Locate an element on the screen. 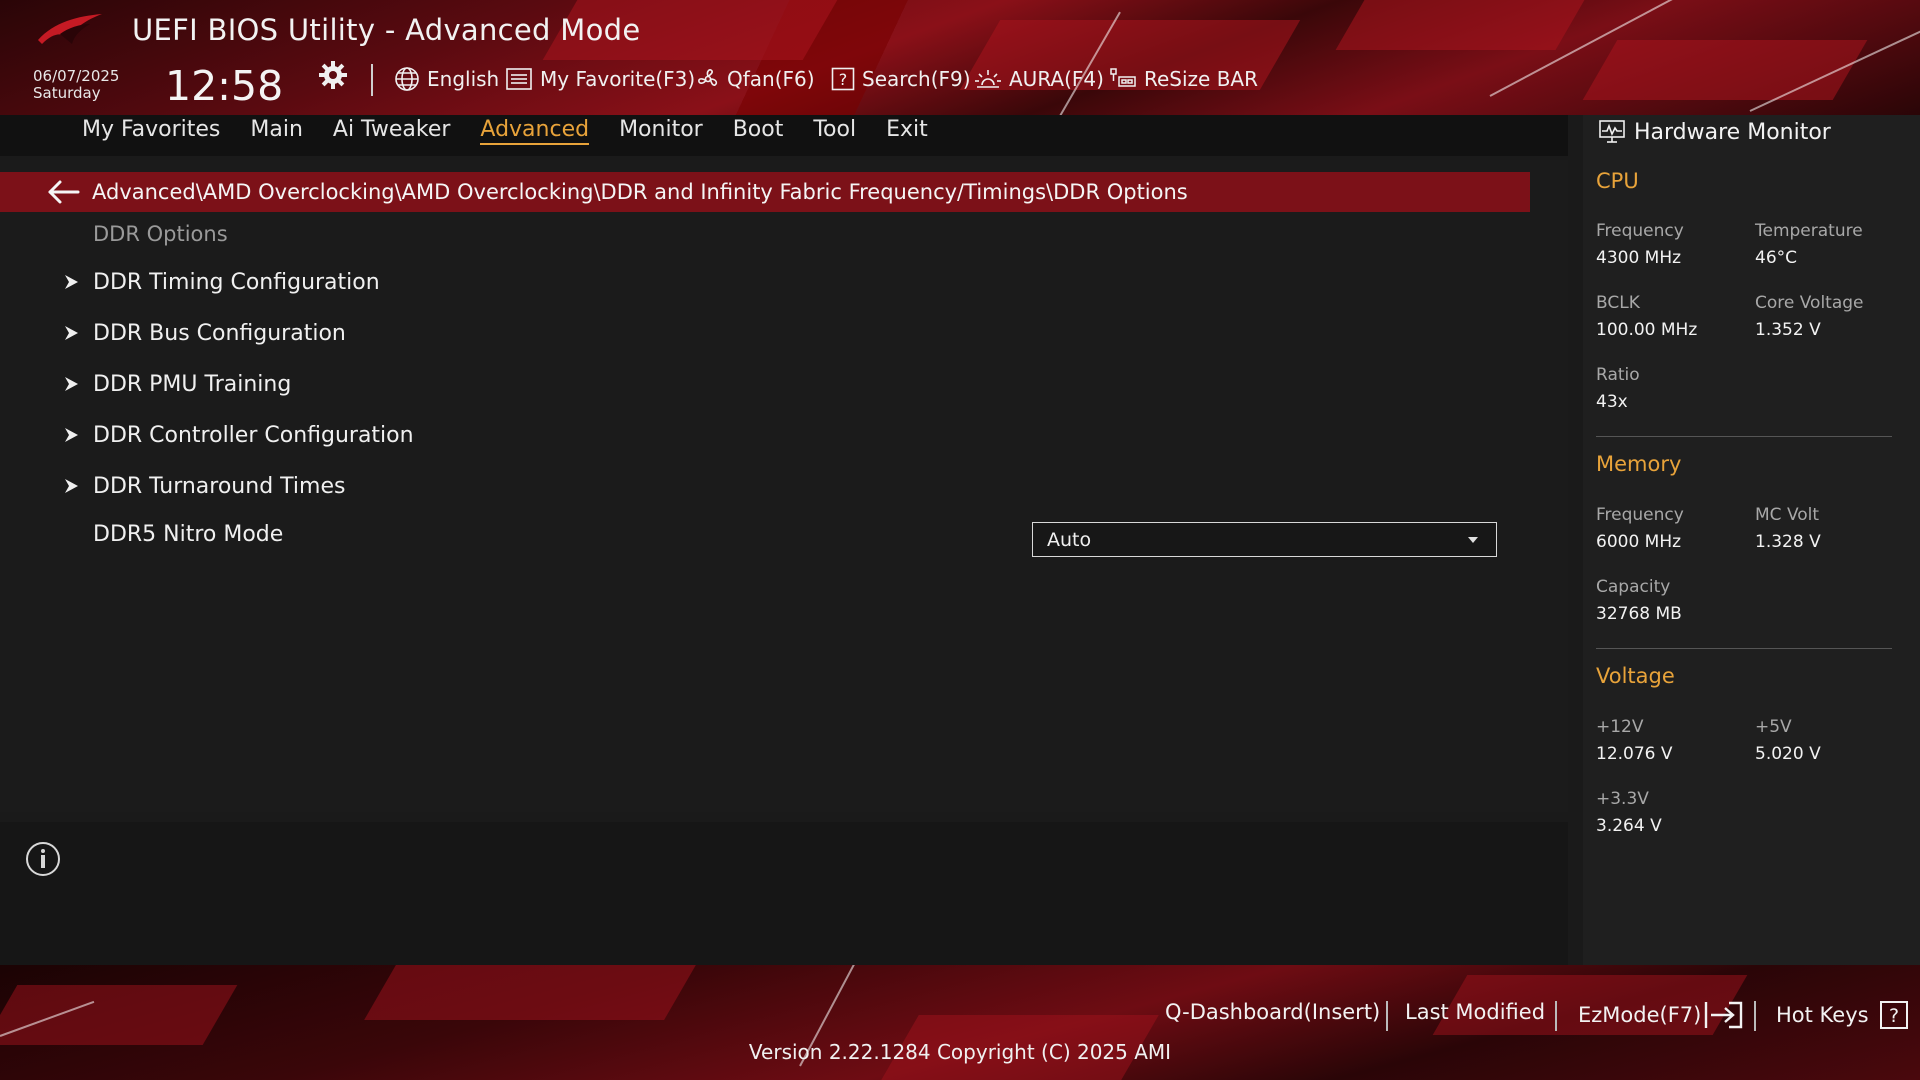 The image size is (1920, 1080). aura-button: AURA(F4) is located at coordinates (1039, 79).